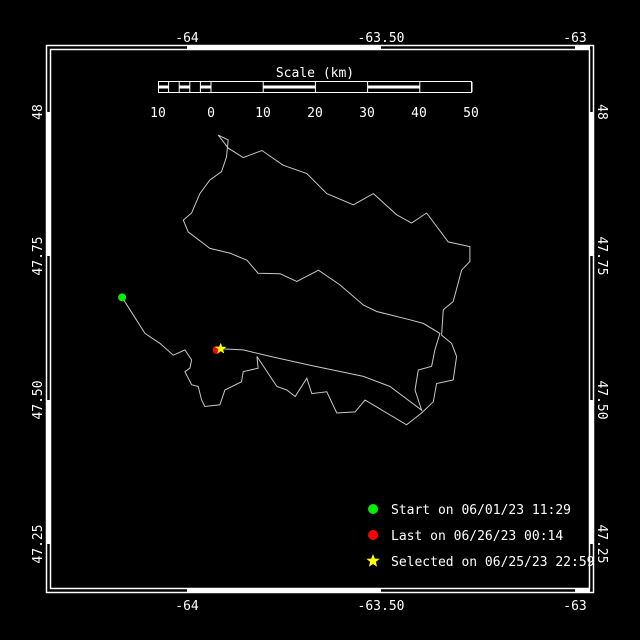  Describe the element at coordinates (38, 399) in the screenshot. I see `lat-label-left: 47.50` at that location.